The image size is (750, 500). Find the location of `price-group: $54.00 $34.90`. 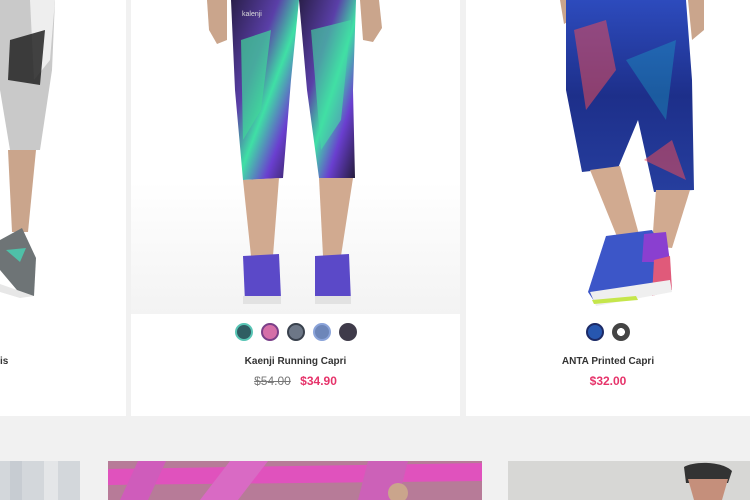

price-group: $54.00 $34.90 is located at coordinates (295, 381).